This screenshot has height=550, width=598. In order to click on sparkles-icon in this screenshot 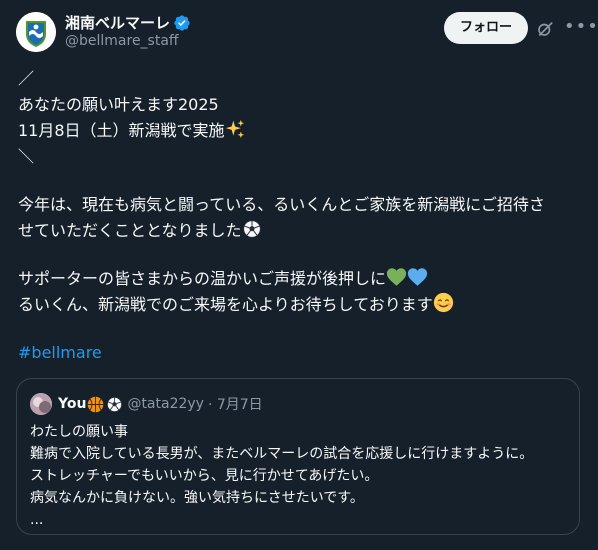, I will do `click(234, 129)`.